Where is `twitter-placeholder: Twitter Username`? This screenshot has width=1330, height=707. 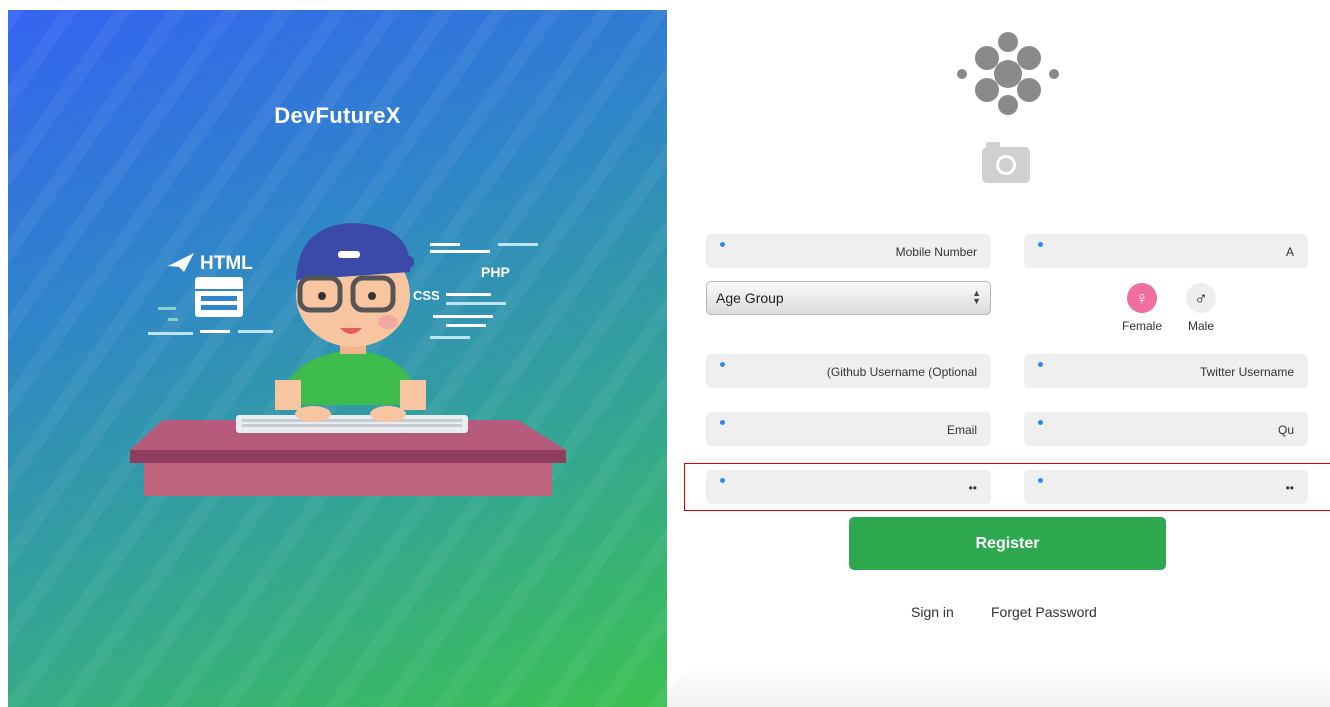
twitter-placeholder: Twitter Username is located at coordinates (1246, 372).